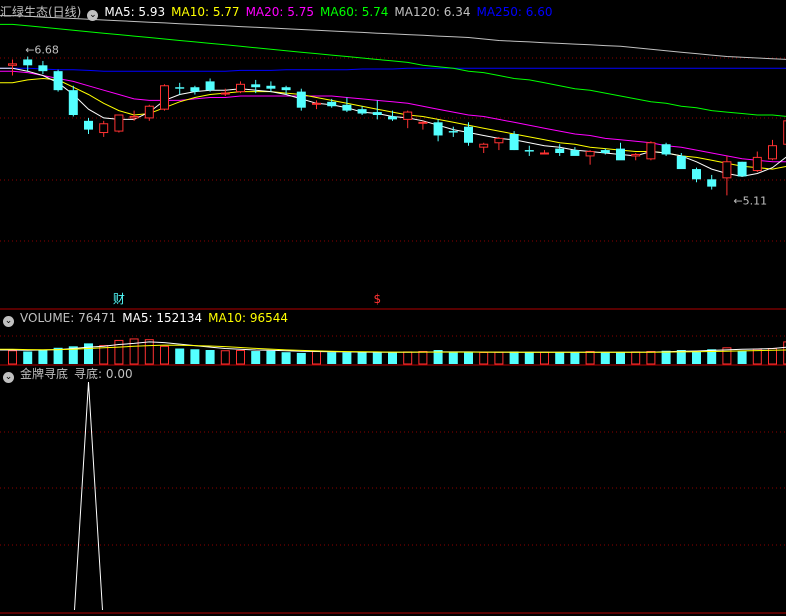 This screenshot has height=616, width=786. I want to click on indicator-name: 金牌寻底, so click(44, 374).